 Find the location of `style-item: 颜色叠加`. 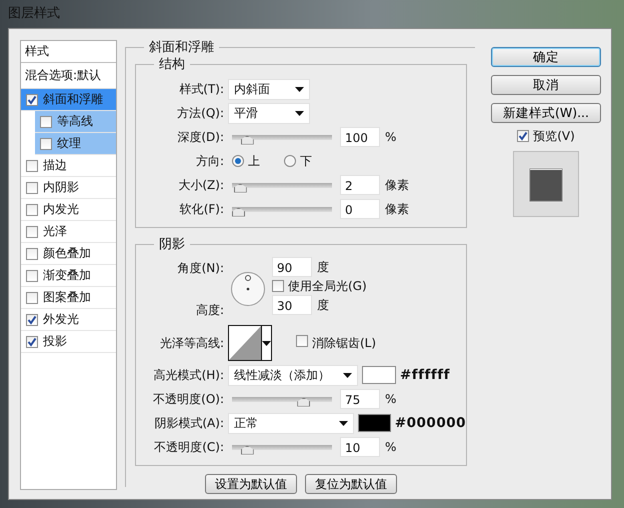

style-item: 颜色叠加 is located at coordinates (68, 254).